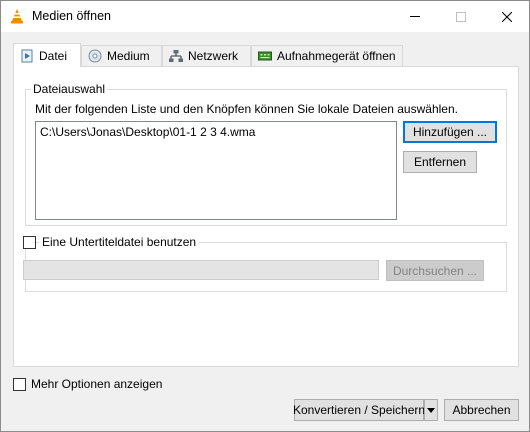  I want to click on network-icon, so click(176, 56).